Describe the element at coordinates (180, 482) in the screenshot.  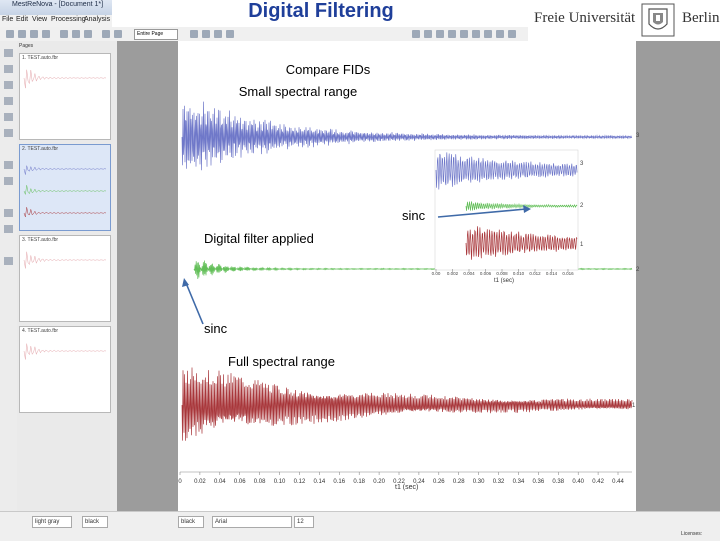
I see `time-tick-label: 0` at that location.